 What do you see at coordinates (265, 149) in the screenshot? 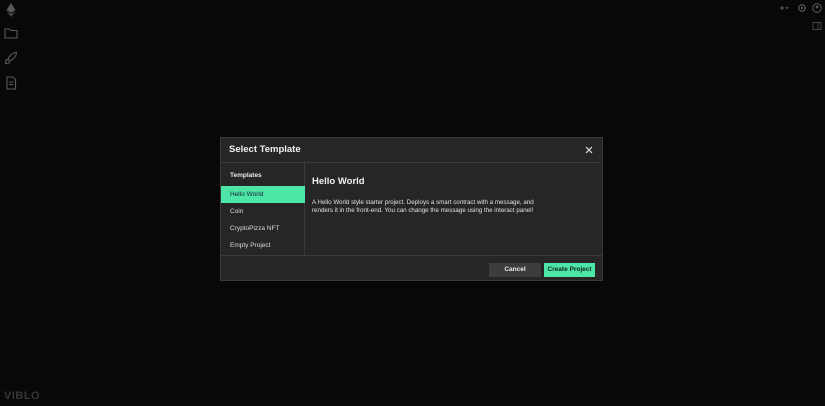
I see `modal-title: Select Template` at bounding box center [265, 149].